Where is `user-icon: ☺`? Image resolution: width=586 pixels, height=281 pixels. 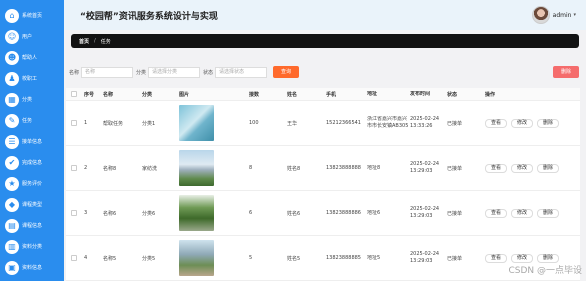
user-icon: ☺ is located at coordinates (12, 36).